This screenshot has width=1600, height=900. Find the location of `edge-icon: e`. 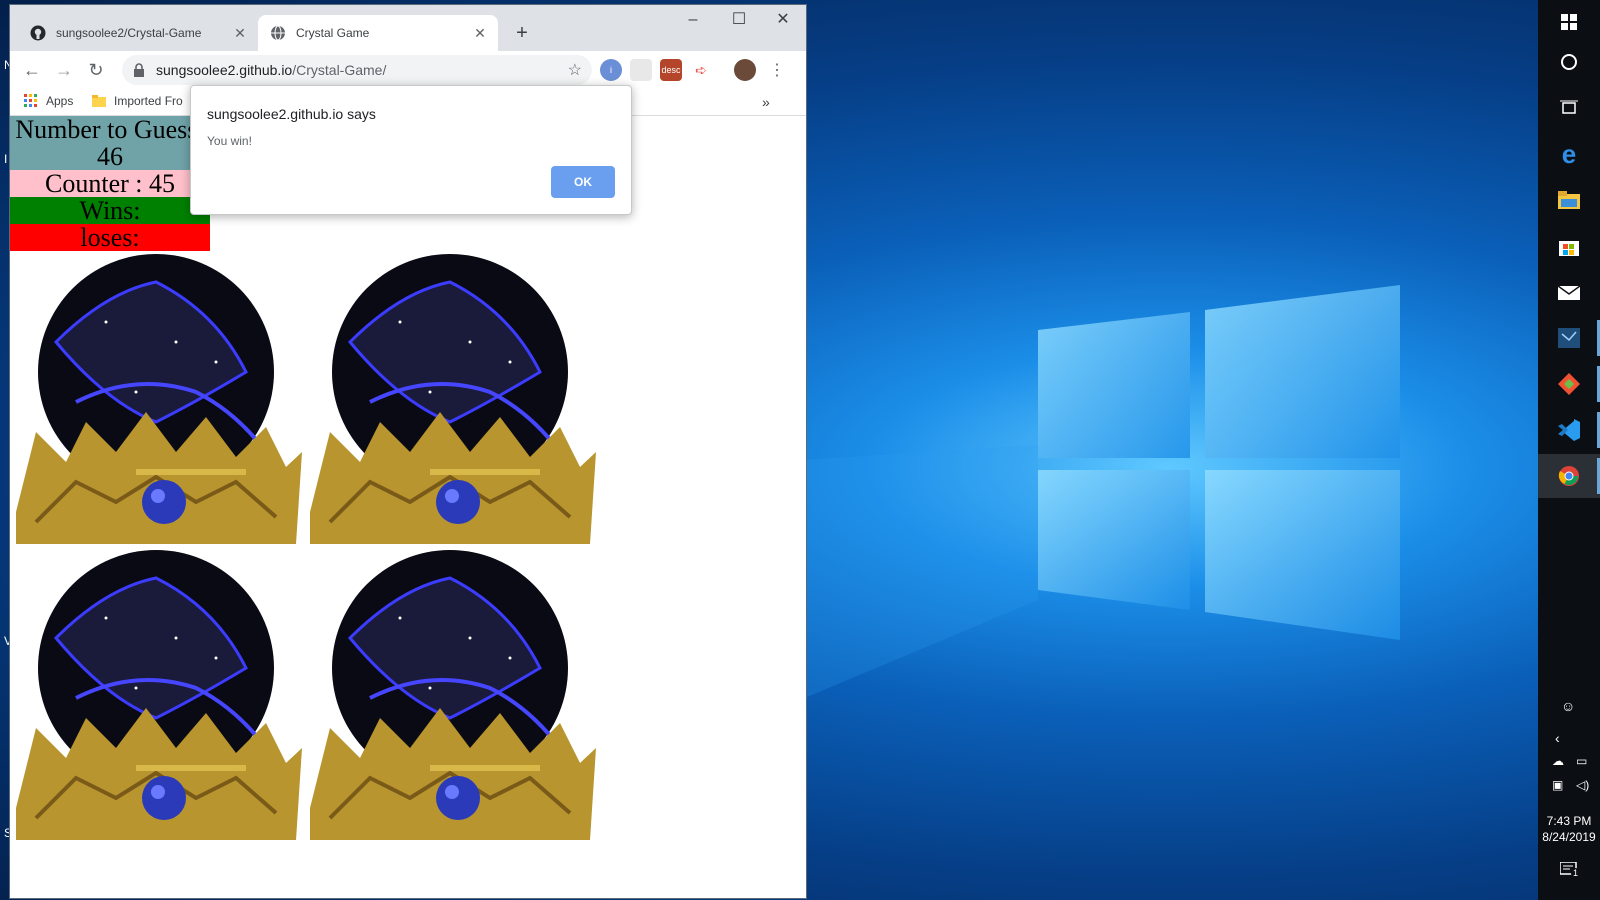

edge-icon: e is located at coordinates (1569, 153).